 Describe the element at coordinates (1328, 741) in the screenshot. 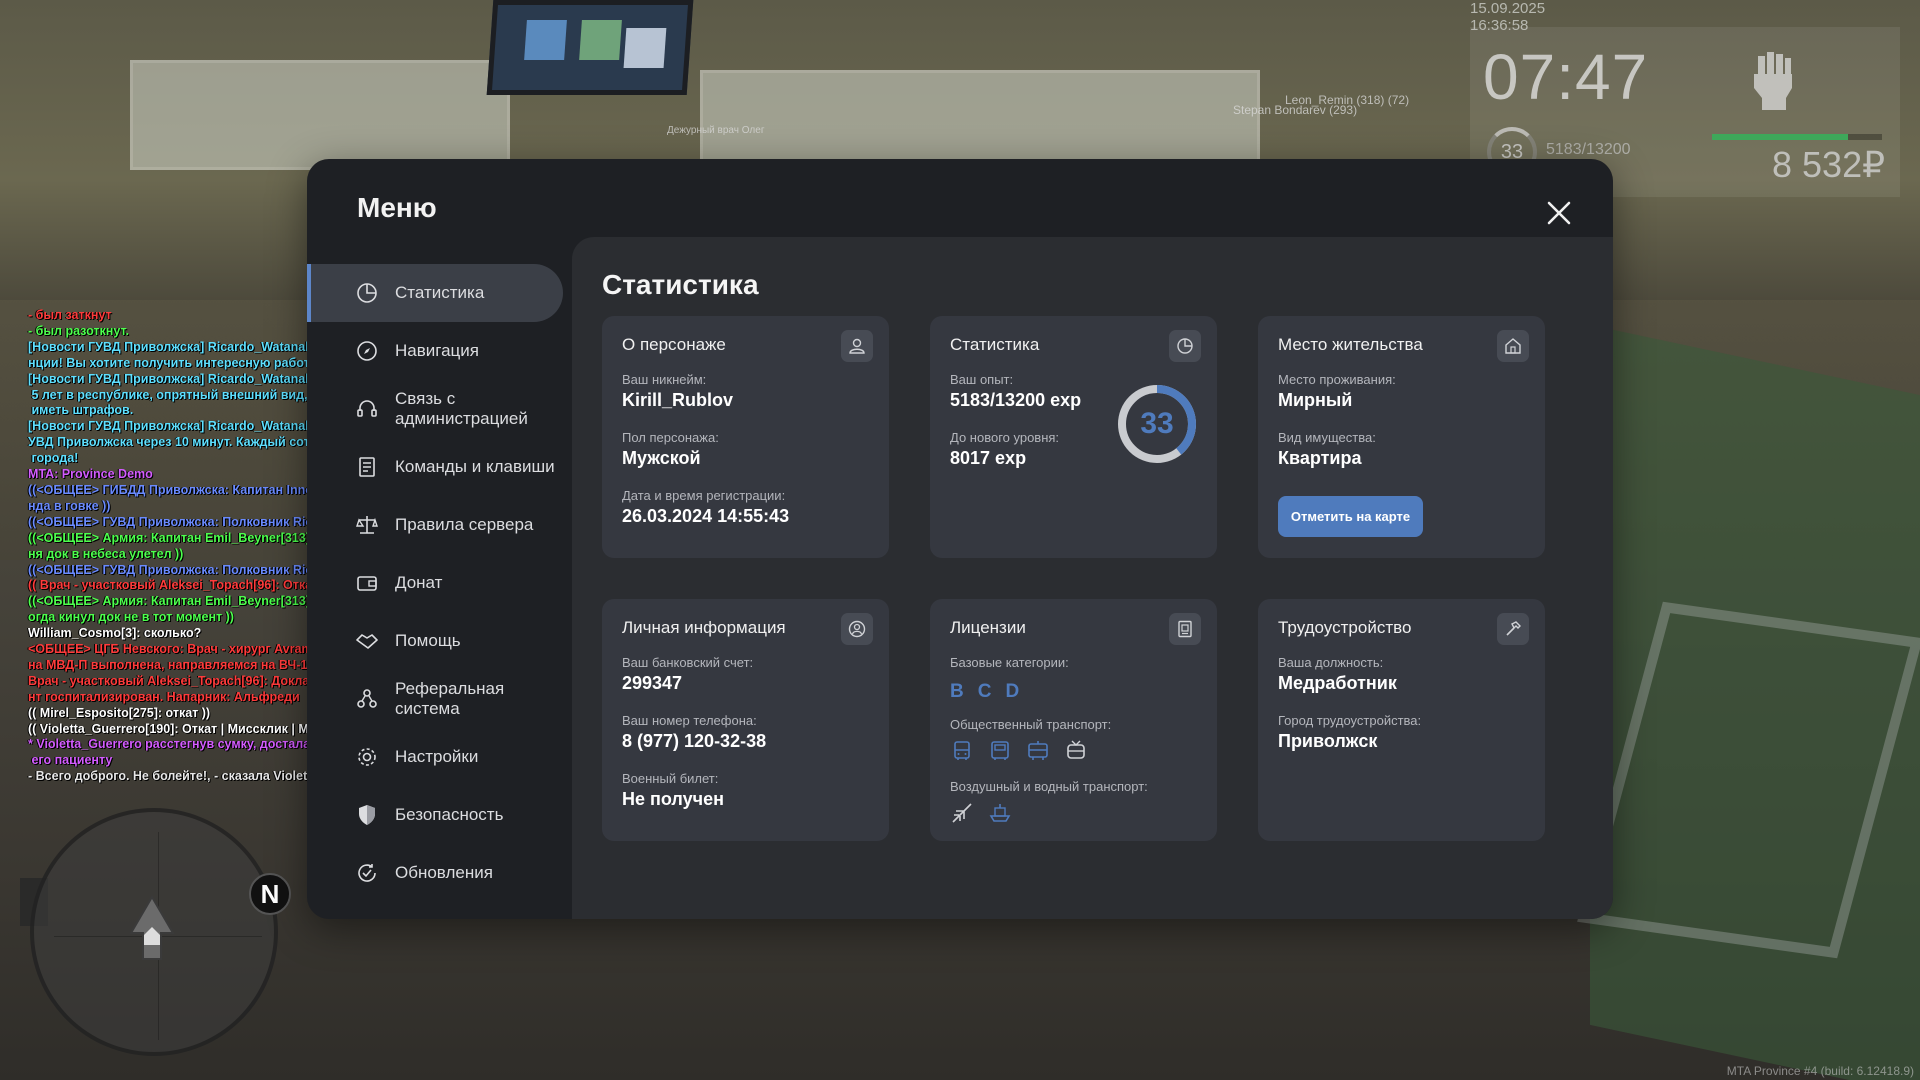

I see `work-city-value: Приволжск` at that location.